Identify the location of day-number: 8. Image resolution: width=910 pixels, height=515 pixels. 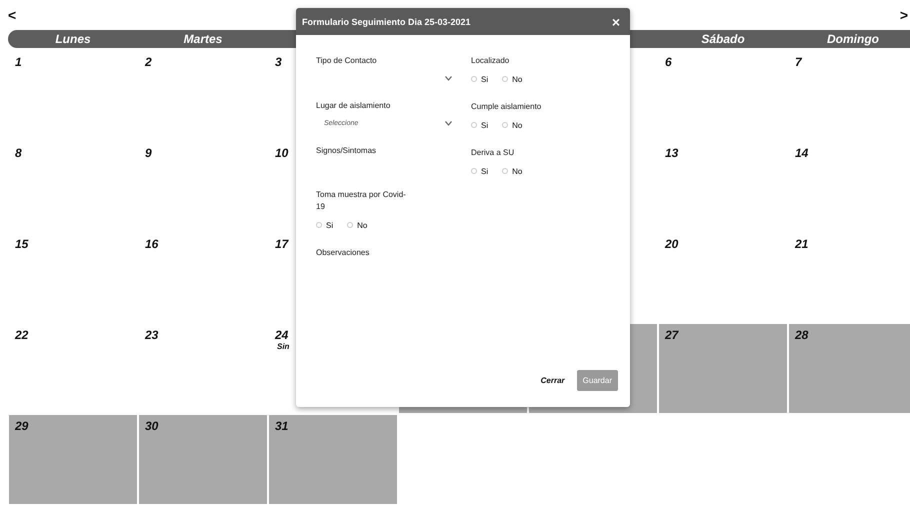
(18, 153).